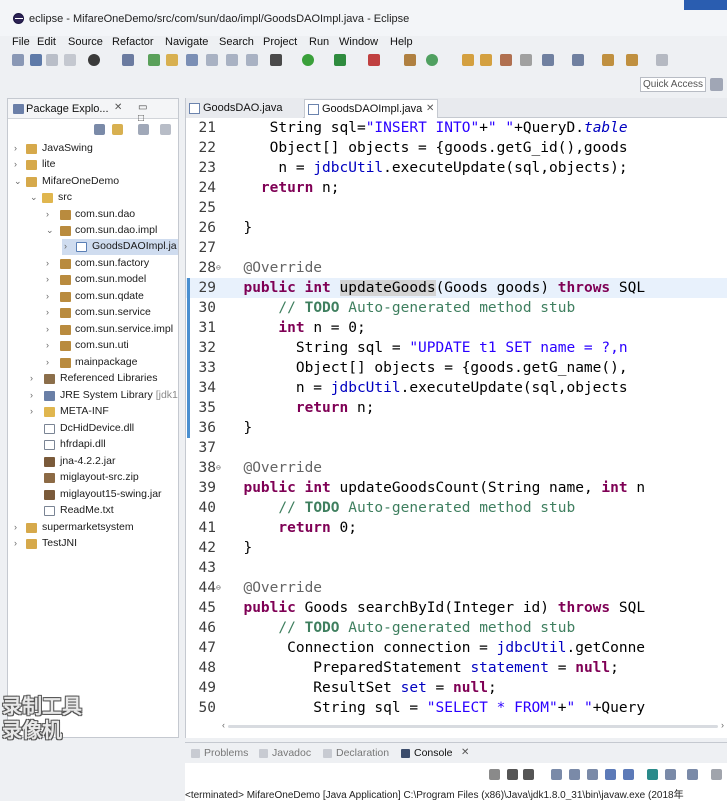  What do you see at coordinates (18, 109) in the screenshot?
I see `package-explorer-icon` at bounding box center [18, 109].